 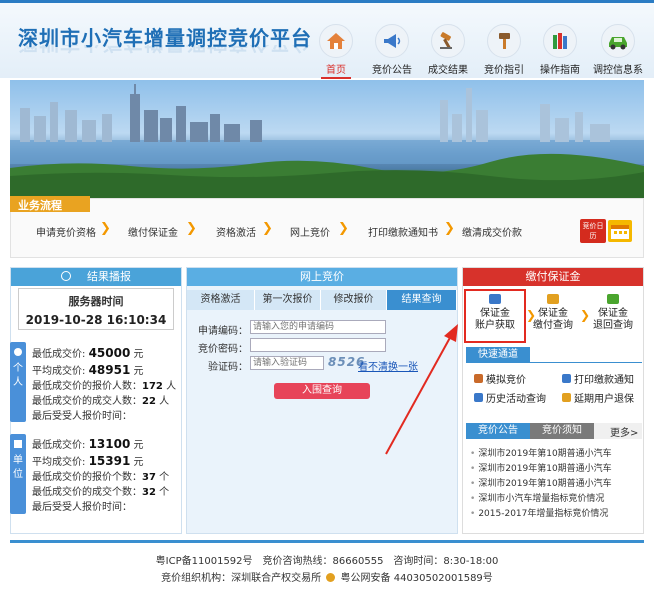 What do you see at coordinates (354, 300) in the screenshot?
I see `tab-modify-bid: 修改报价` at bounding box center [354, 300].